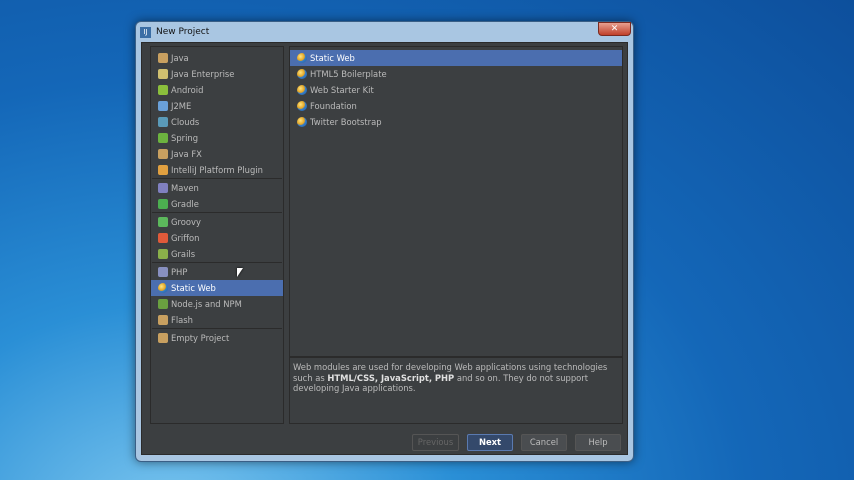 This screenshot has width=854, height=480. Describe the element at coordinates (217, 254) in the screenshot. I see `project-type-grails: Grails` at that location.